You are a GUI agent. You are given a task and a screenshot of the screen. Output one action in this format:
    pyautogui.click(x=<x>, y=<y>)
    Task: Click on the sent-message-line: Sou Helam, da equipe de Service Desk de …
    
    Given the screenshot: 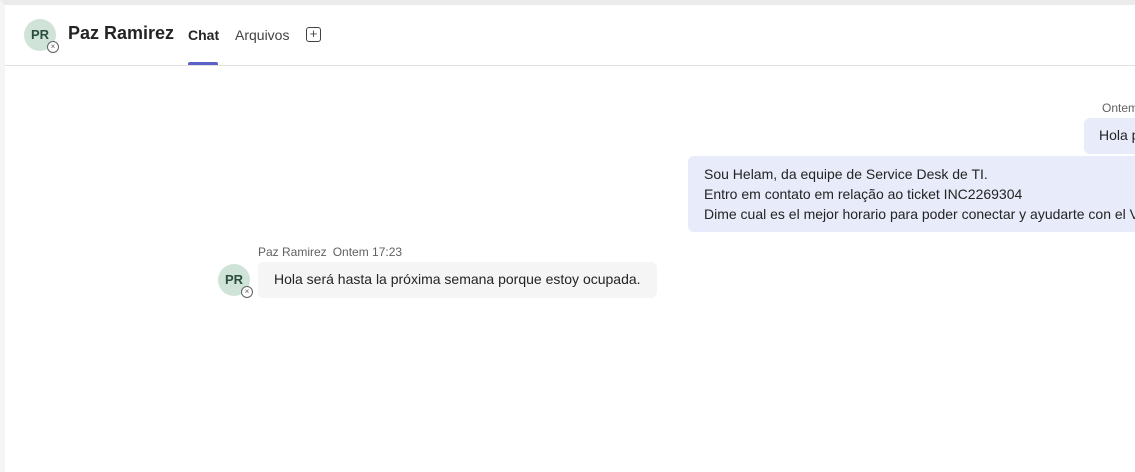 What is the action you would take?
    pyautogui.click(x=846, y=174)
    